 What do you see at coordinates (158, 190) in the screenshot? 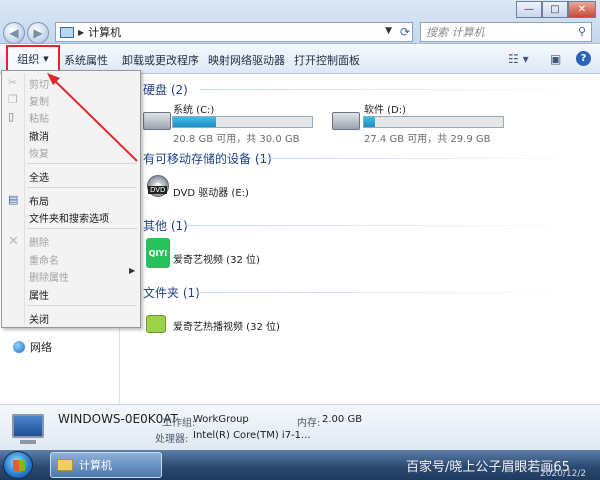
I see `dvd-logo: DVD` at bounding box center [158, 190].